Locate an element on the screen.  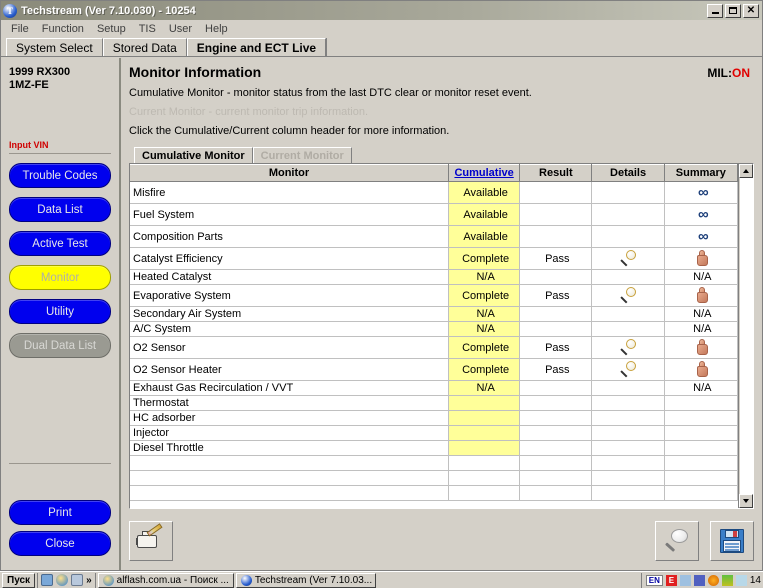
cell-cumulative: Complete is located at coordinates (484, 295).